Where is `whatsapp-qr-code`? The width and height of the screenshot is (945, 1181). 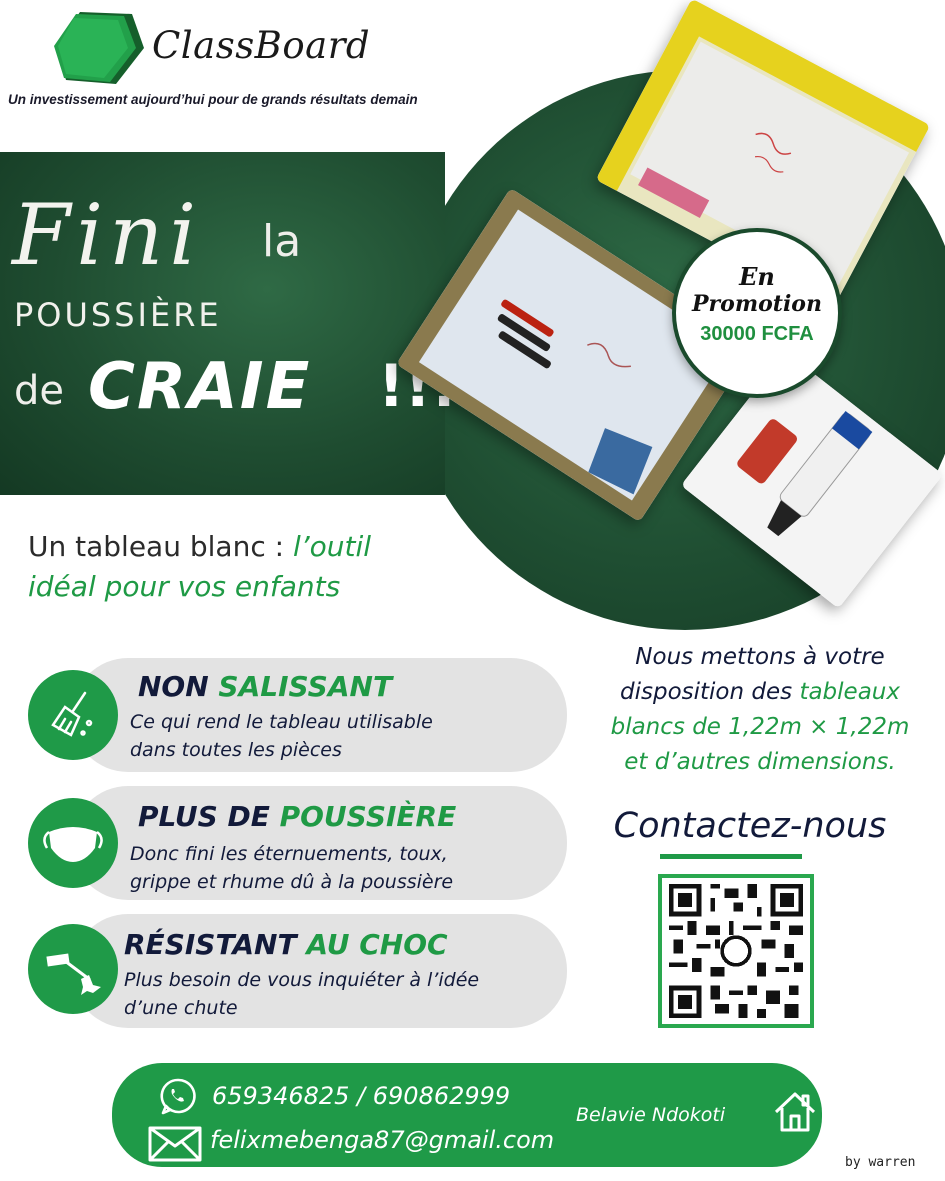 whatsapp-qr-code is located at coordinates (736, 951).